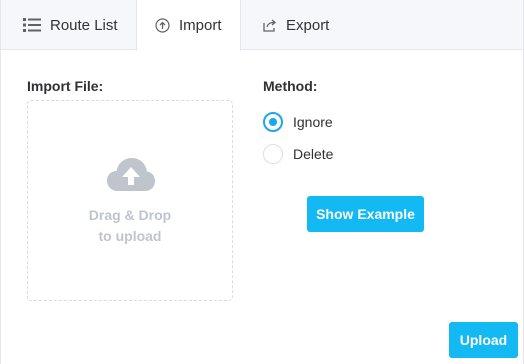 The height and width of the screenshot is (364, 524). What do you see at coordinates (290, 86) in the screenshot?
I see `method-label: Method:` at bounding box center [290, 86].